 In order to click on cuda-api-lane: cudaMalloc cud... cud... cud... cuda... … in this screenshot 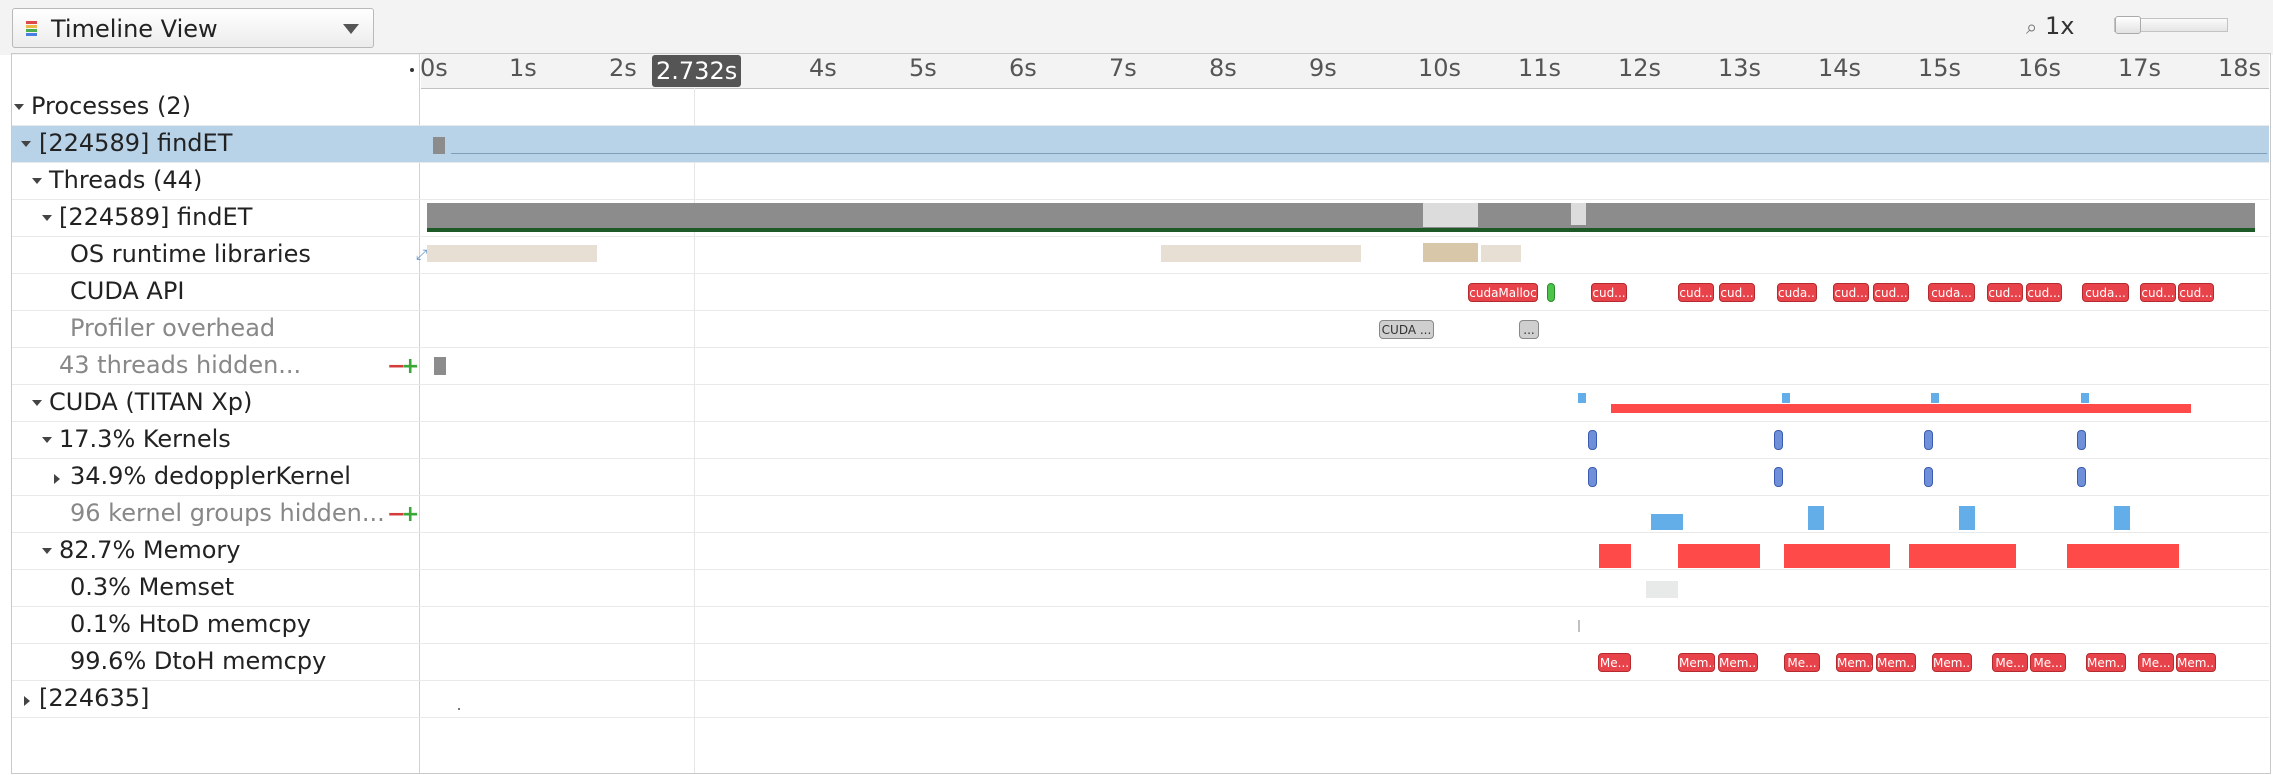, I will do `click(1345, 292)`.